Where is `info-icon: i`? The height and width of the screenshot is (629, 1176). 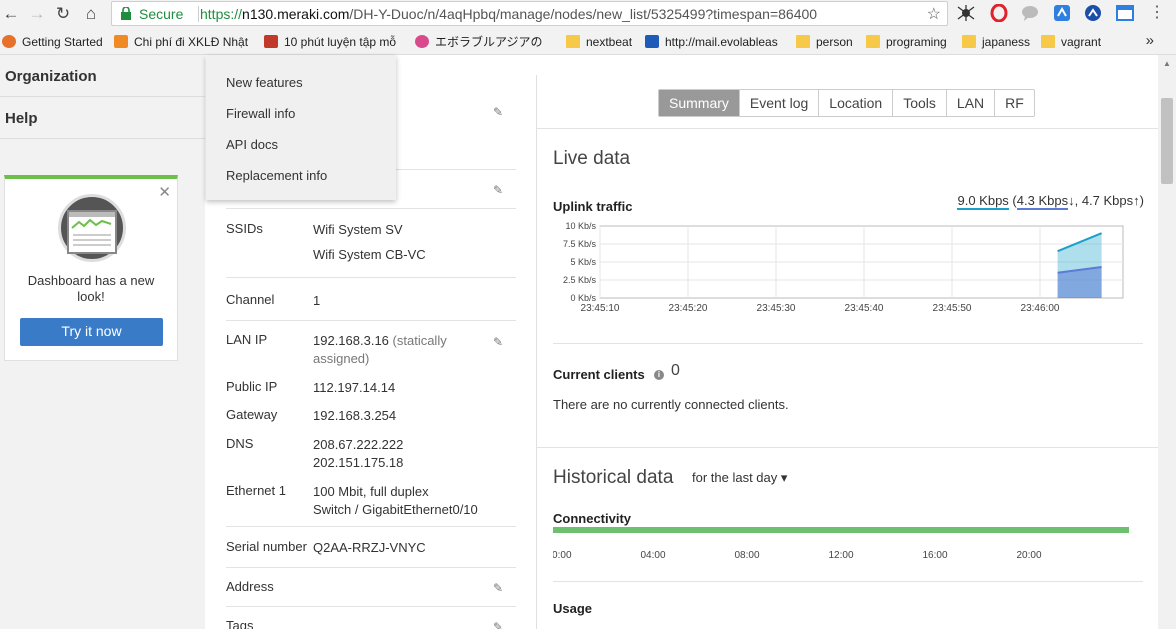
info-icon: i is located at coordinates (659, 375).